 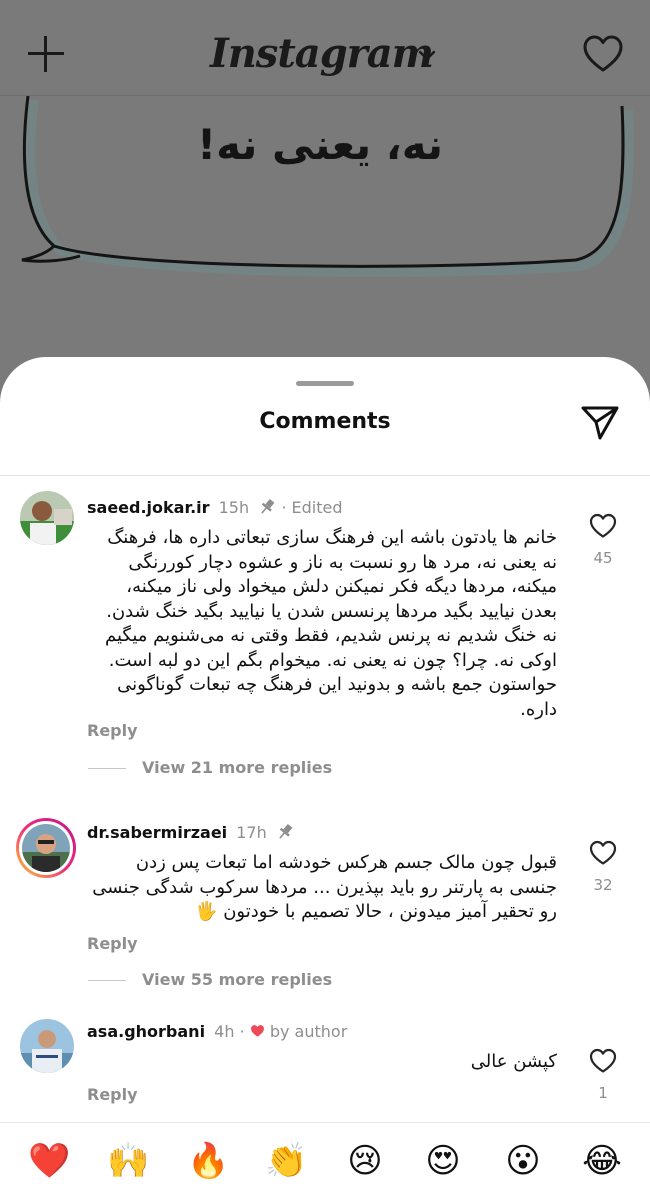 I want to click on comment-meta: saeed.jokar.ir 15h · Edited, so click(x=214, y=507).